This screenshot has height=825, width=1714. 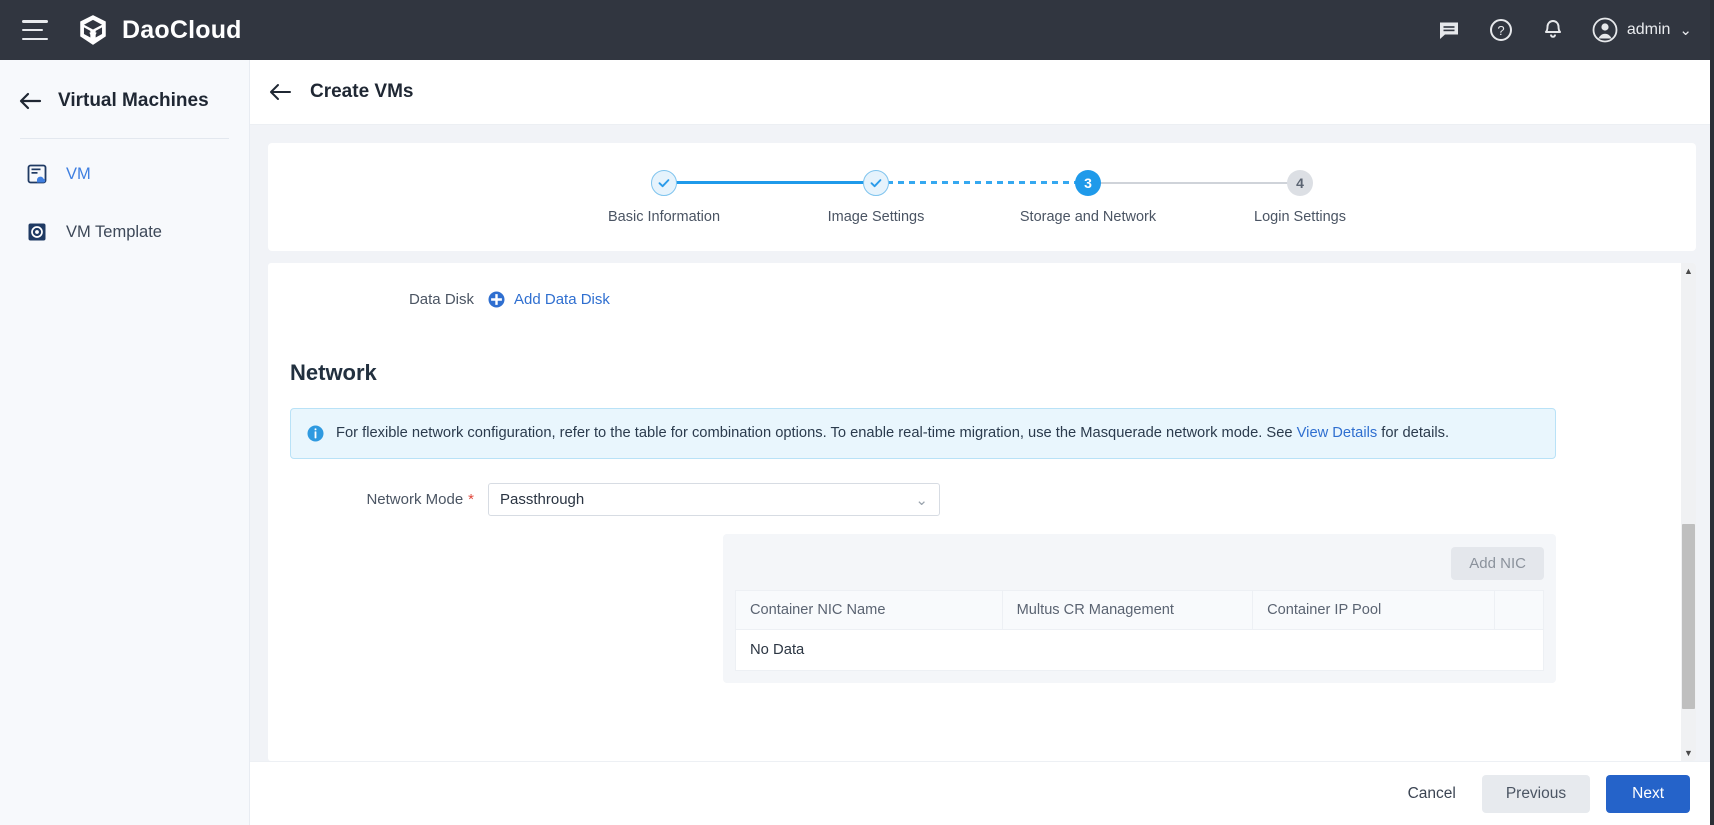 I want to click on user-menu: admin ⌄, so click(x=1642, y=30).